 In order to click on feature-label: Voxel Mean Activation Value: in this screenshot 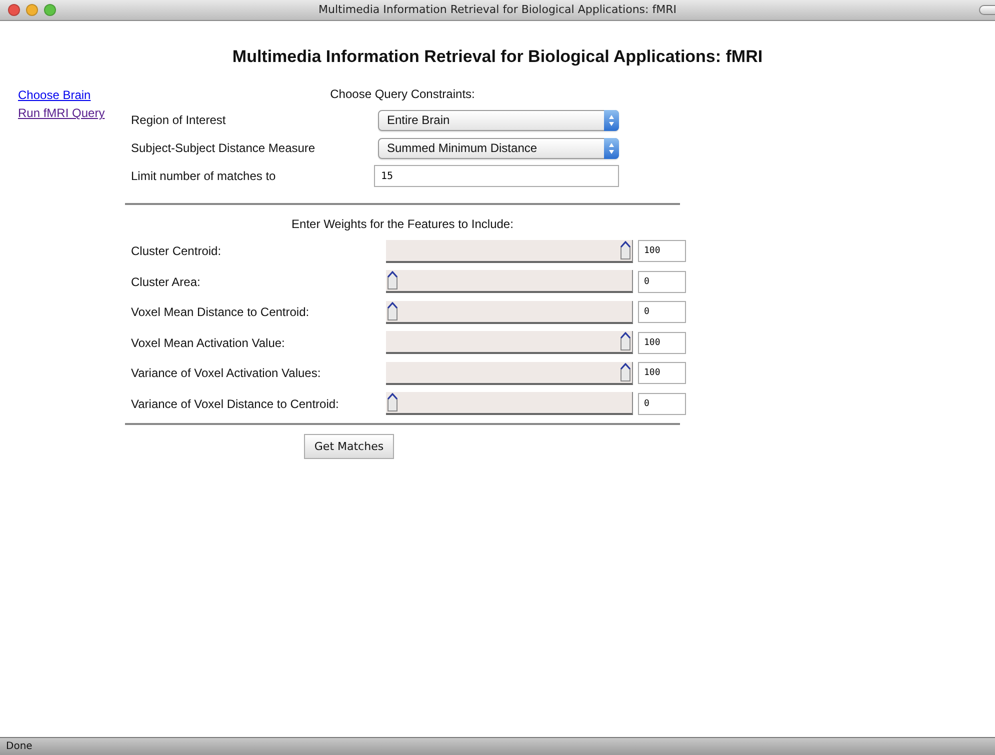, I will do `click(208, 343)`.